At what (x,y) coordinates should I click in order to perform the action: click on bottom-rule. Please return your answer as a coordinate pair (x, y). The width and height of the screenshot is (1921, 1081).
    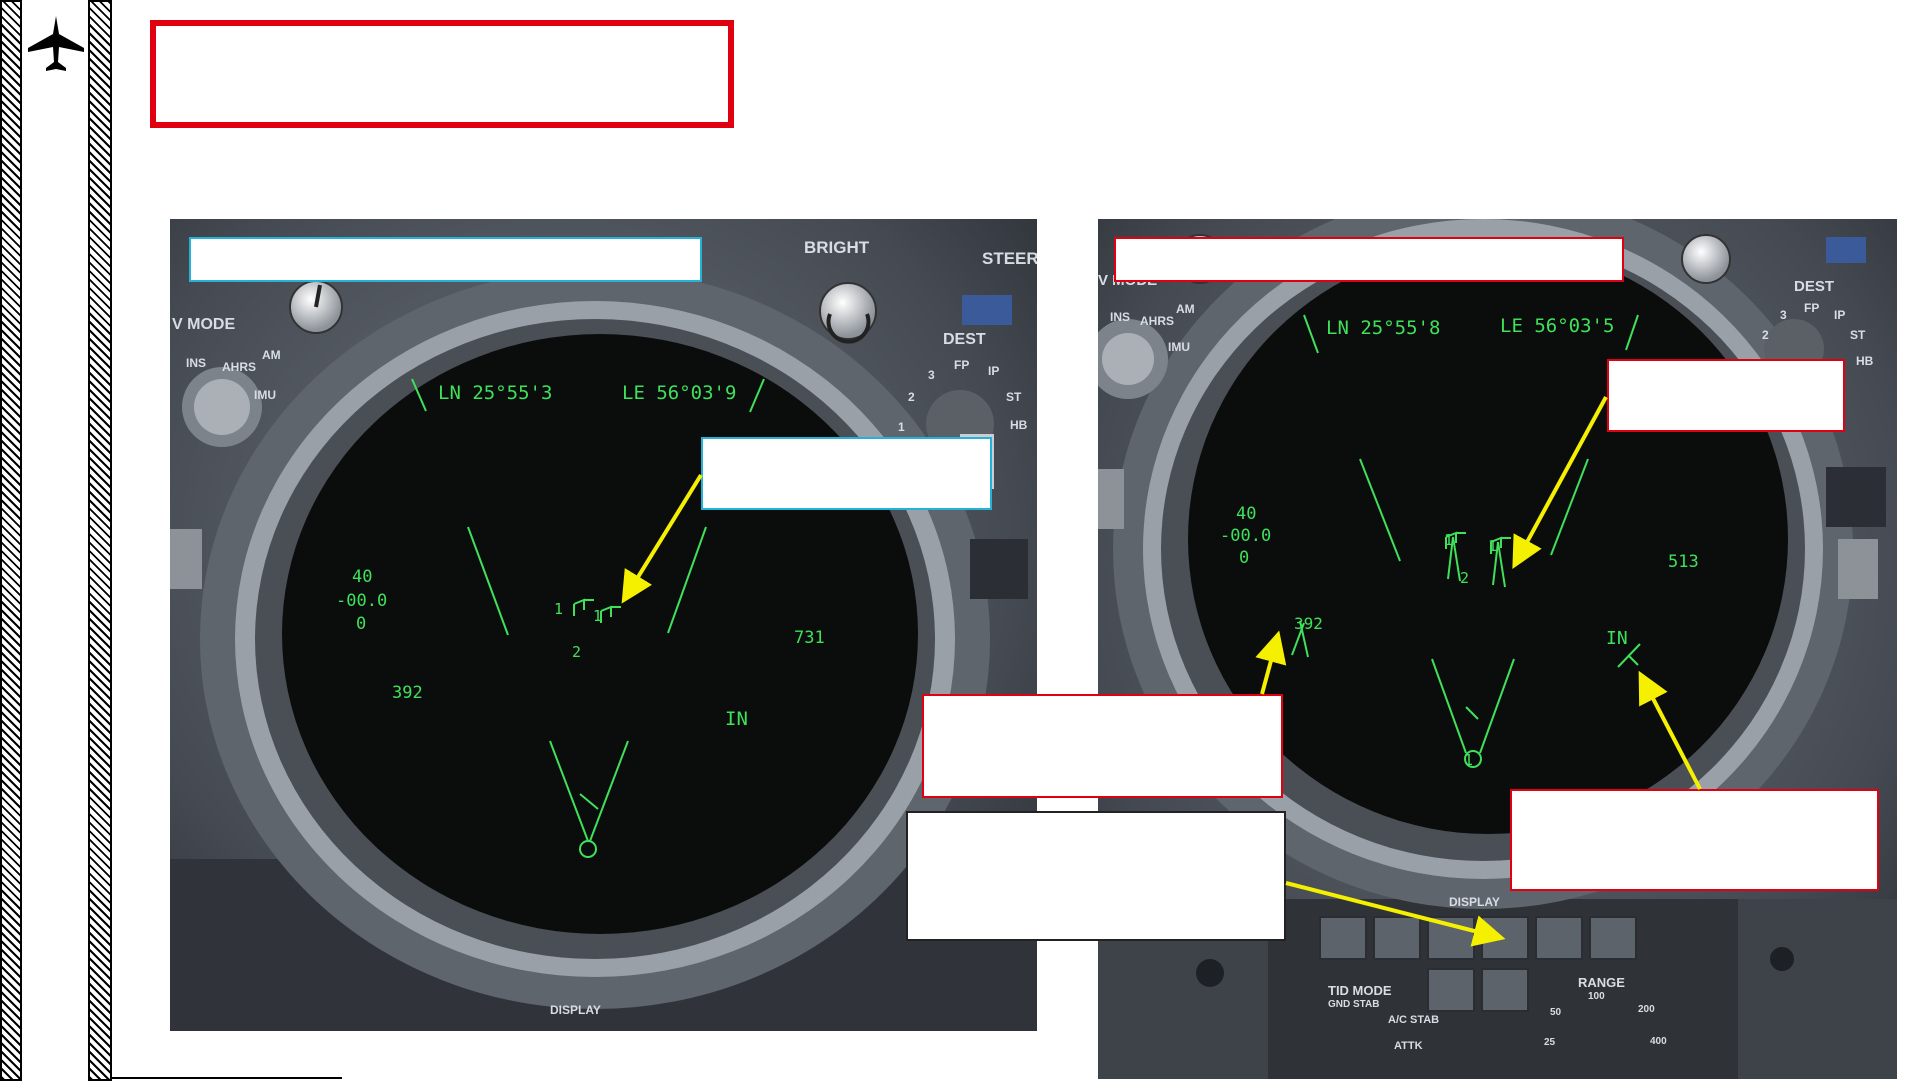
    Looking at the image, I should click on (227, 1078).